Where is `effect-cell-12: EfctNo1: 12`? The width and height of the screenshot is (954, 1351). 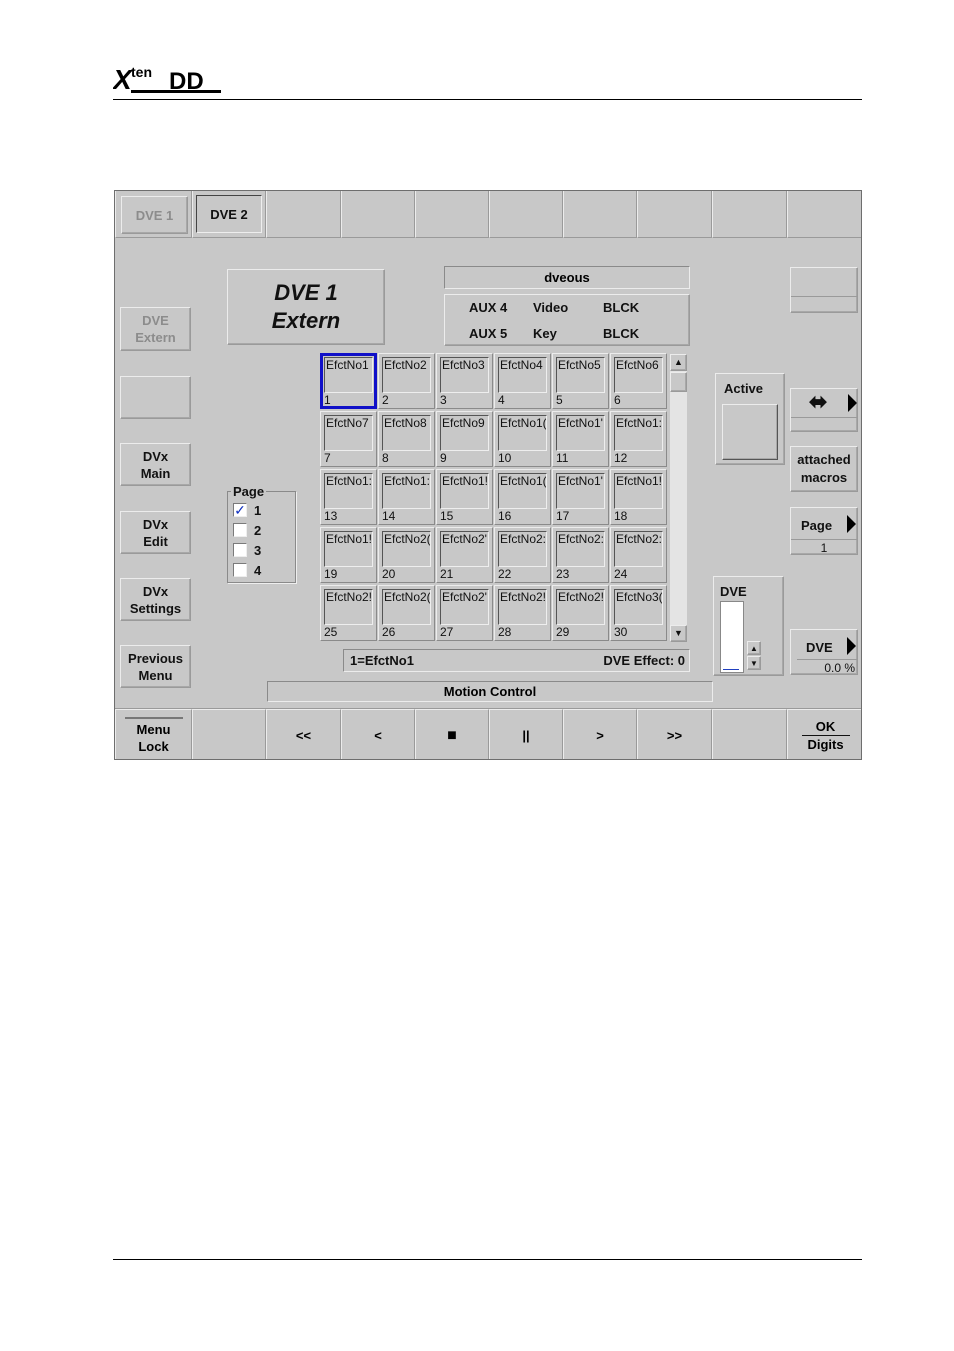 effect-cell-12: EfctNo1: 12 is located at coordinates (638, 439).